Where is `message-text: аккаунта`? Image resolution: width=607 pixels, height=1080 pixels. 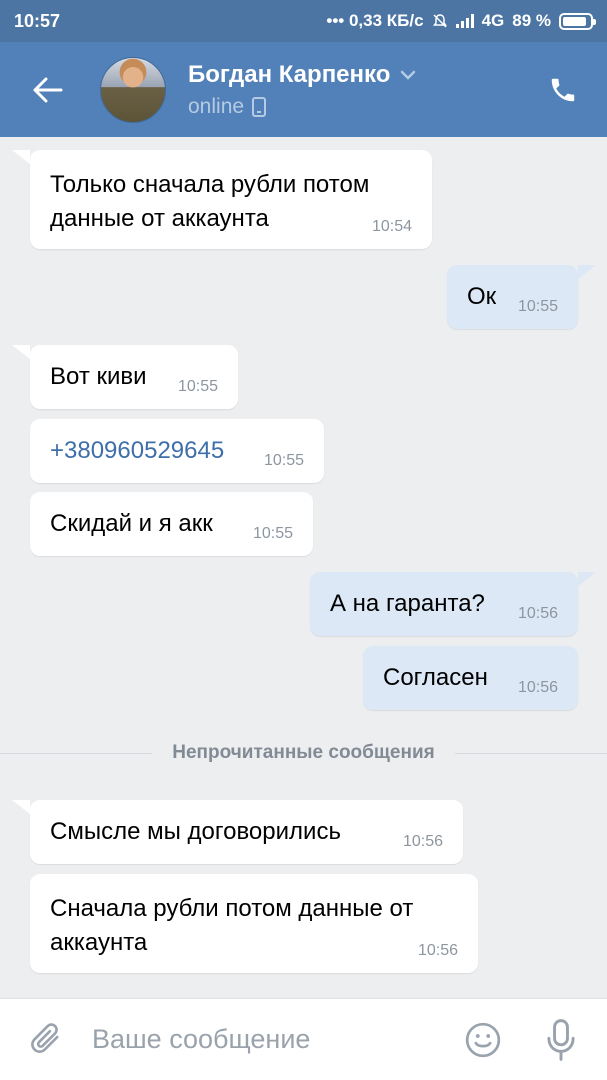
message-text: аккаунта is located at coordinates (99, 942).